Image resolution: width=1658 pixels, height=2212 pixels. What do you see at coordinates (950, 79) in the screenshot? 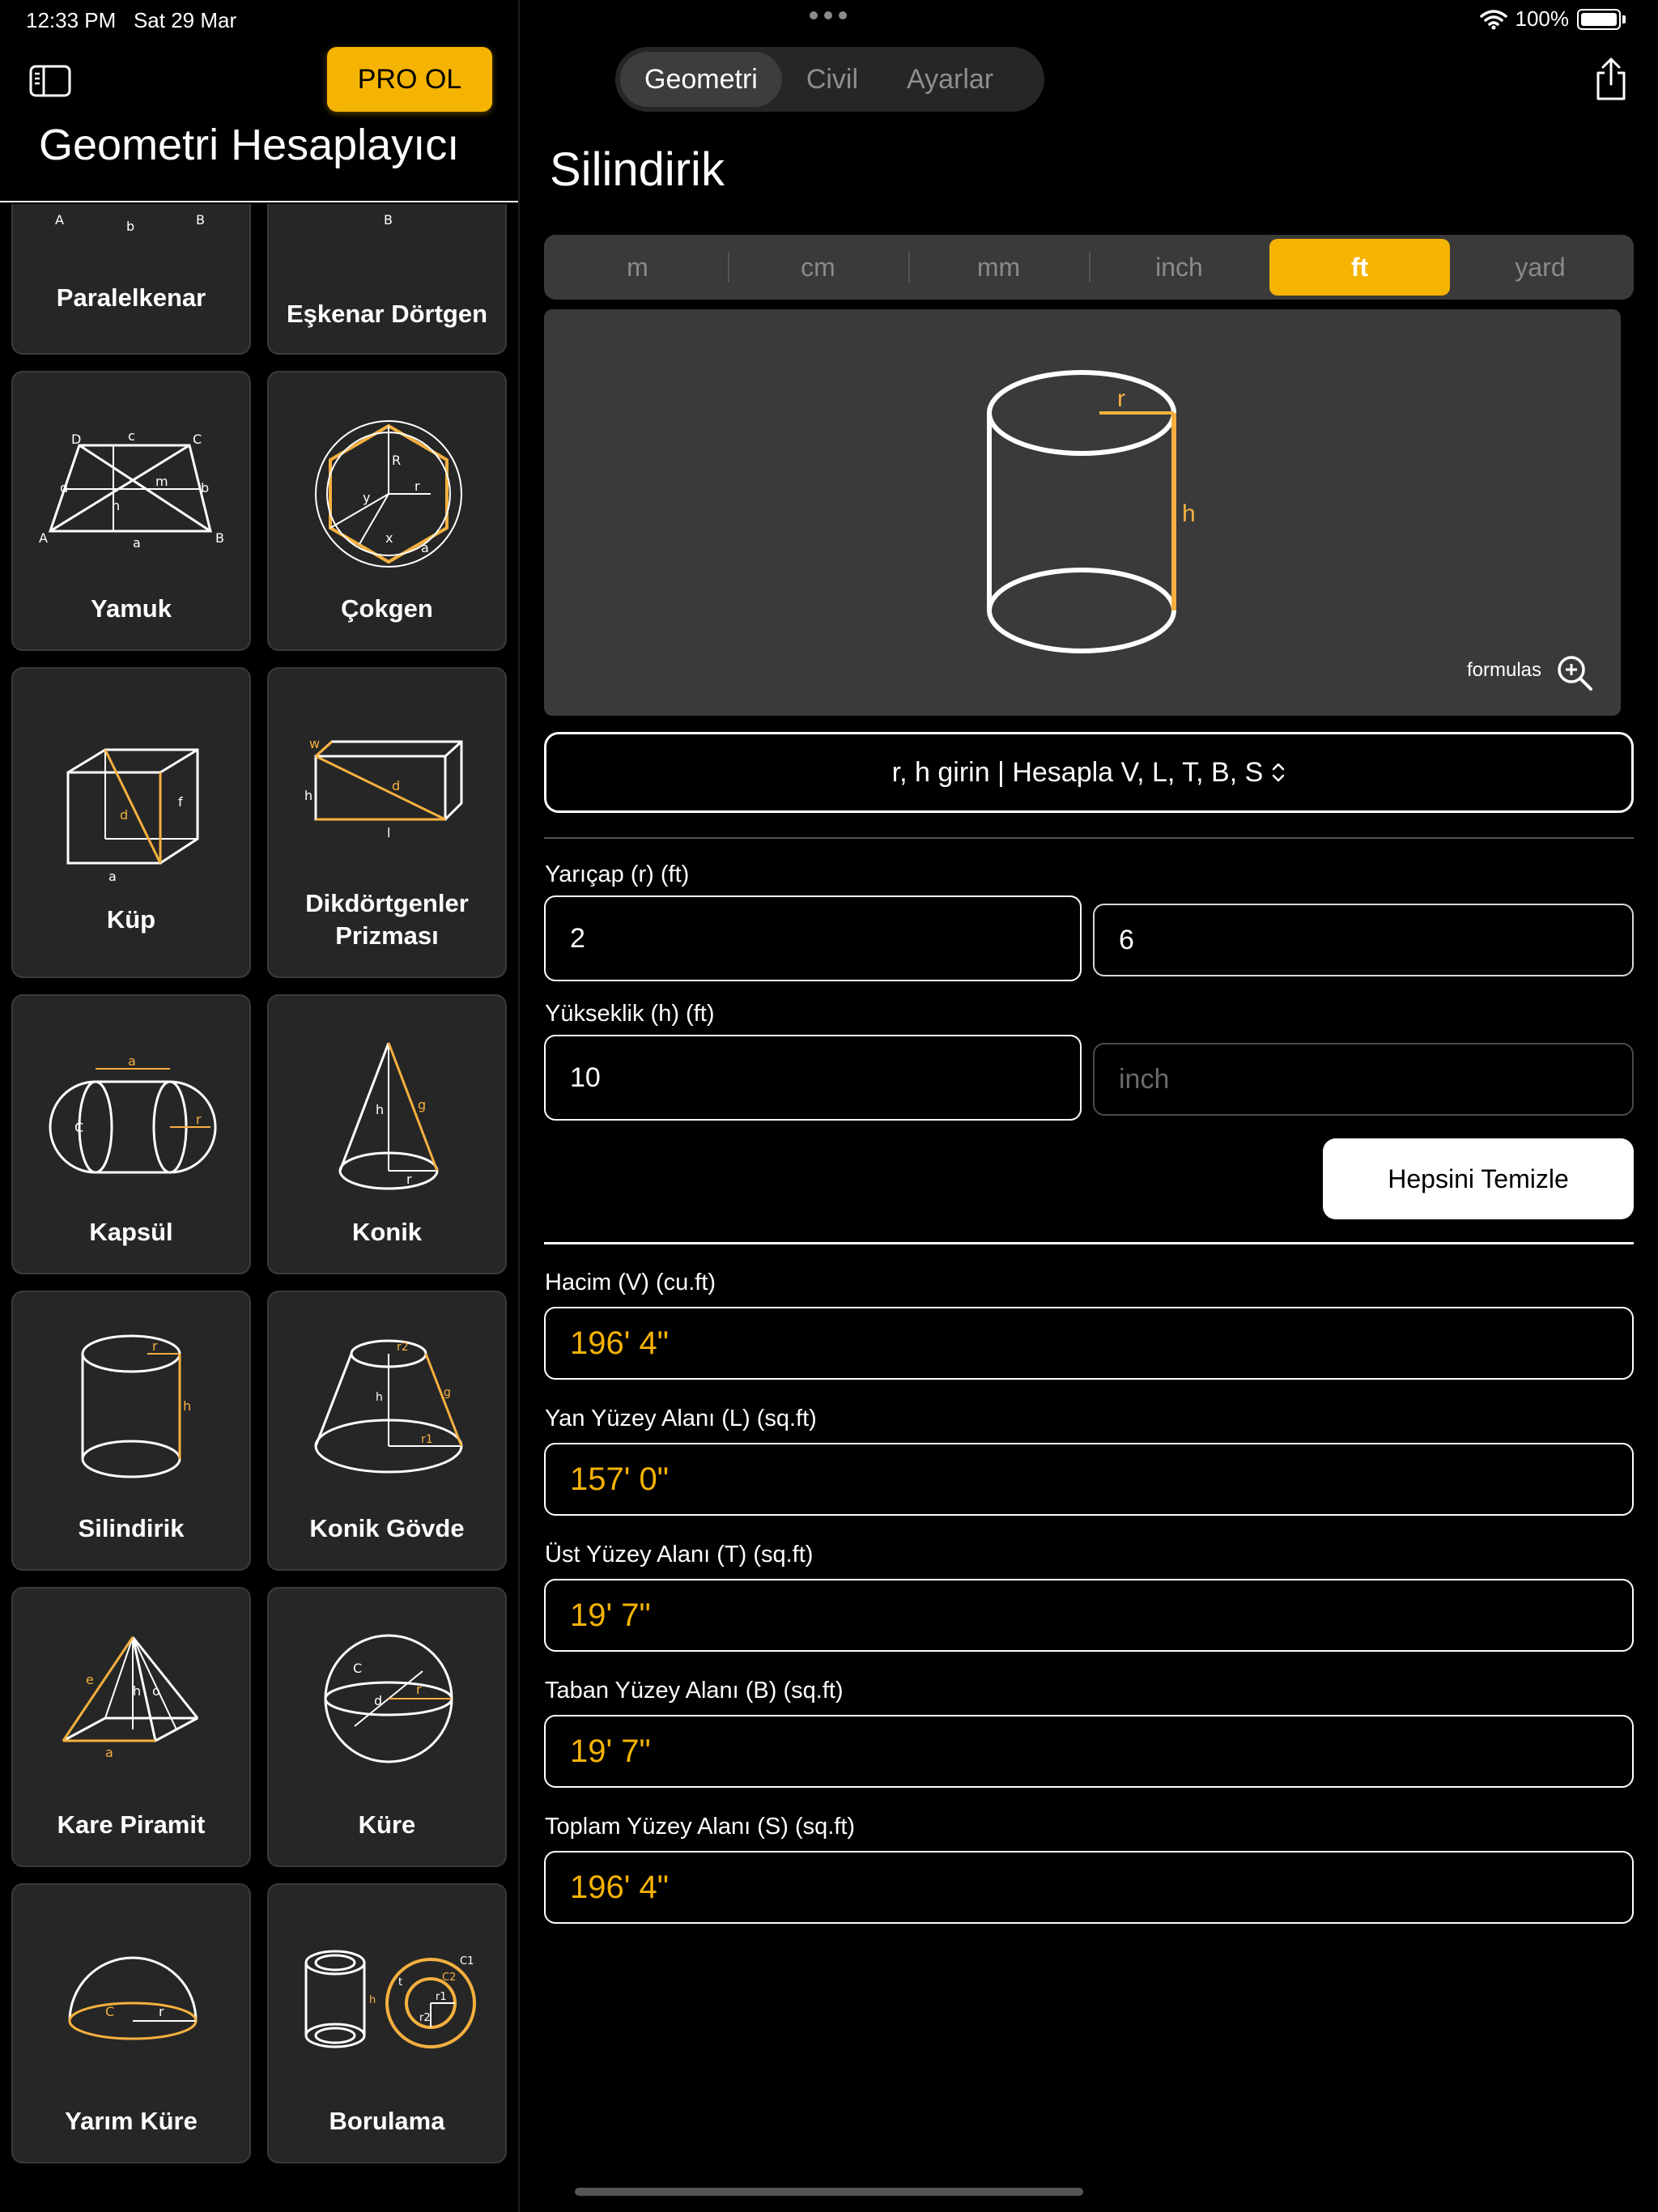
I see `tab-ayarlar: Ayarlar` at bounding box center [950, 79].